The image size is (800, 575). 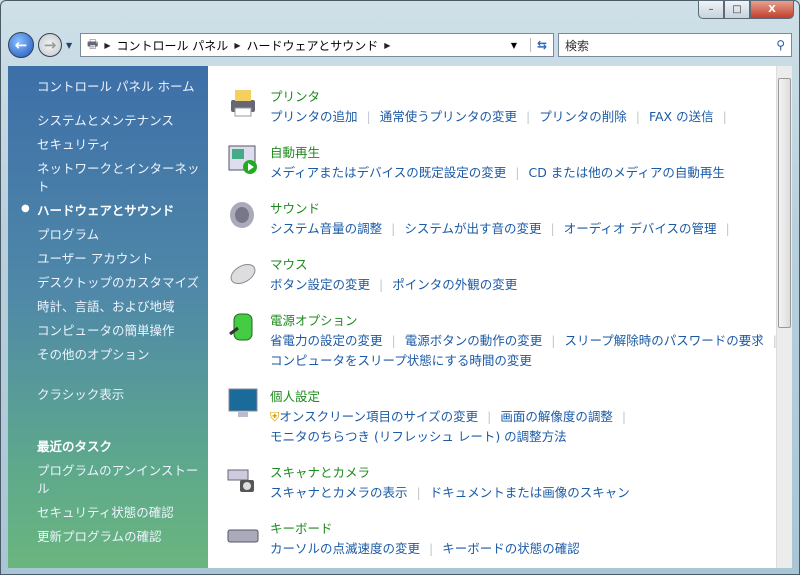 I want to click on task-link-line: メディアまたはデバイスの既定設定の変更 | CD または他のメディアの自動再生, so click(x=497, y=171).